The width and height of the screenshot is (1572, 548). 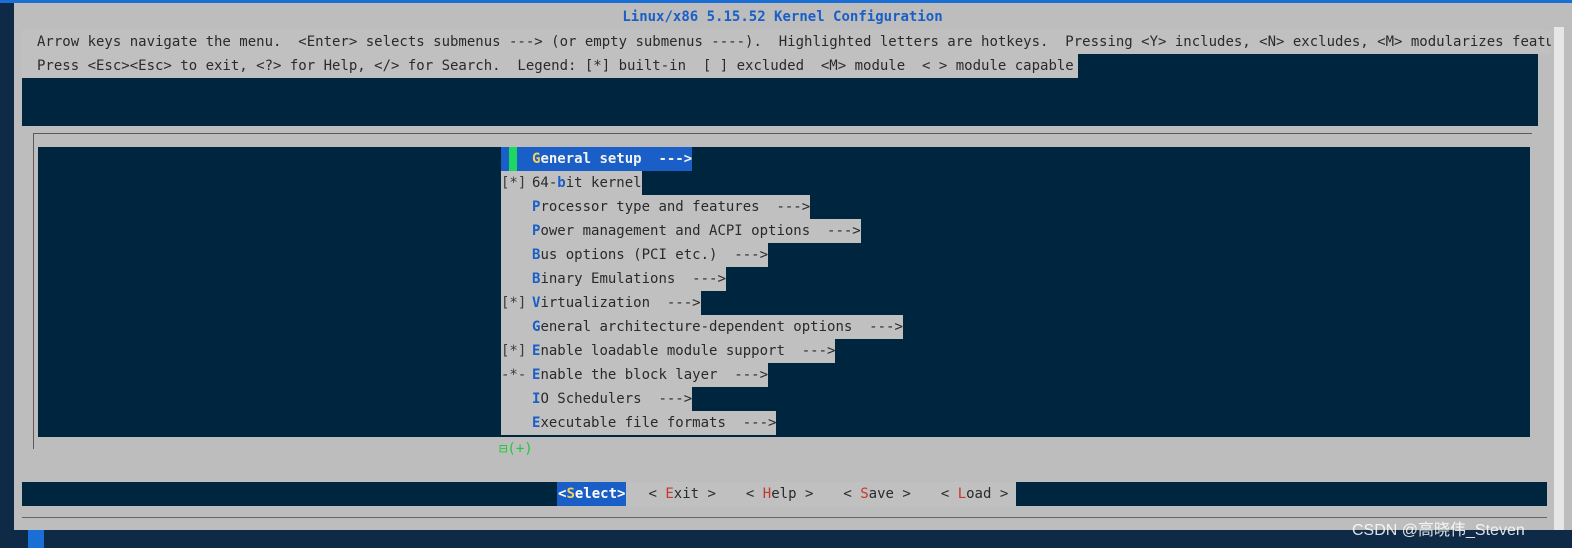 I want to click on menu-item: Binary Emulations --->, so click(x=613, y=279).